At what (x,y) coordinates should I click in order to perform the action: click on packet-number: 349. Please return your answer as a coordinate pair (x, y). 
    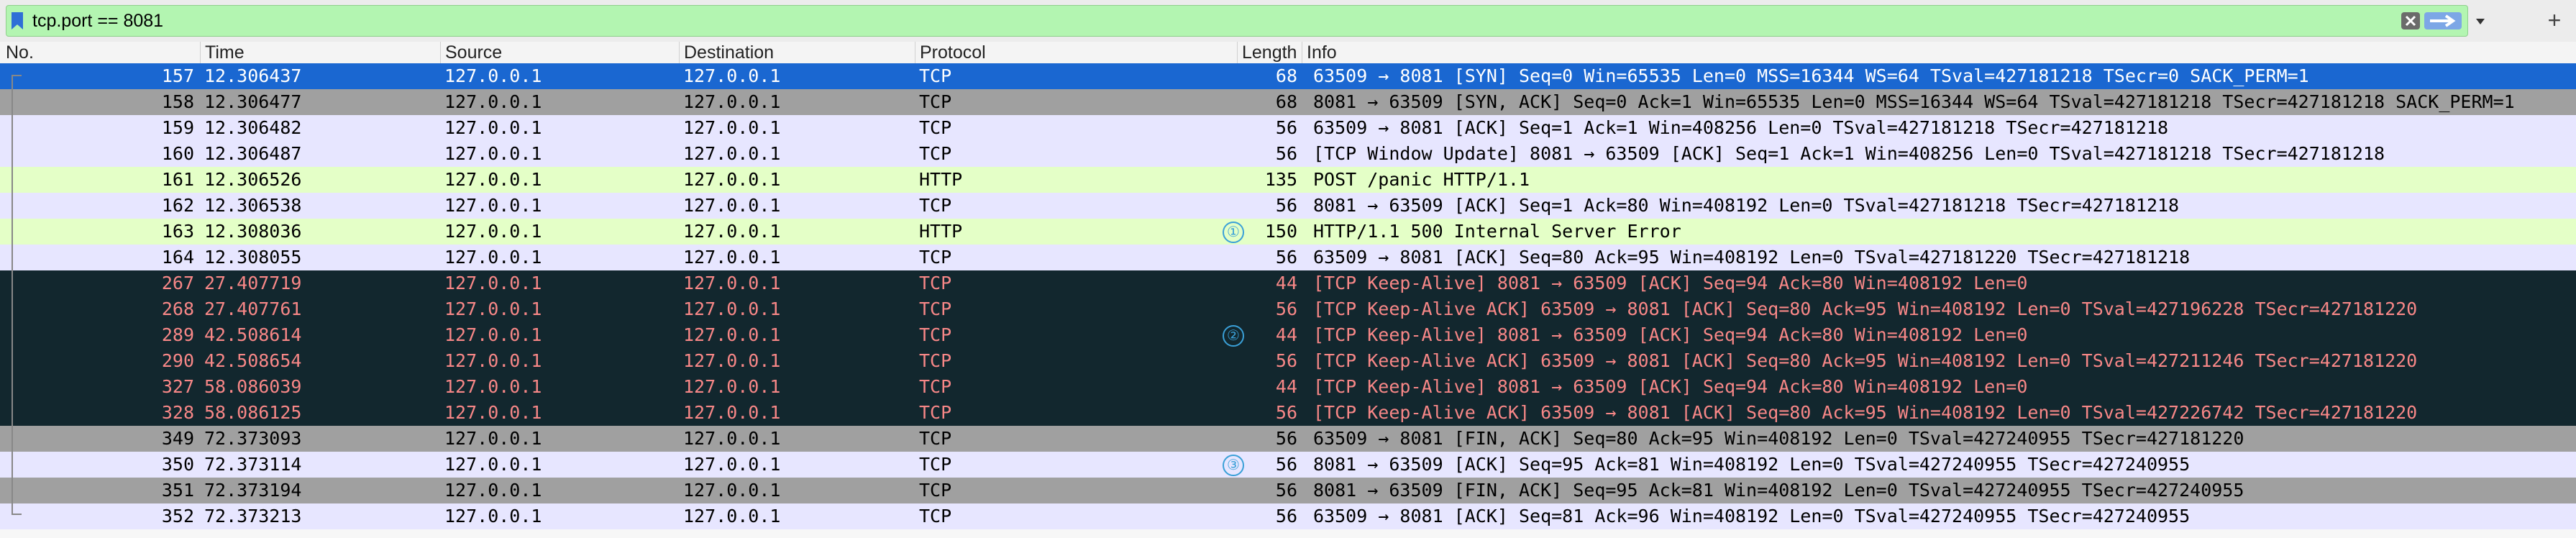
    Looking at the image, I should click on (177, 439).